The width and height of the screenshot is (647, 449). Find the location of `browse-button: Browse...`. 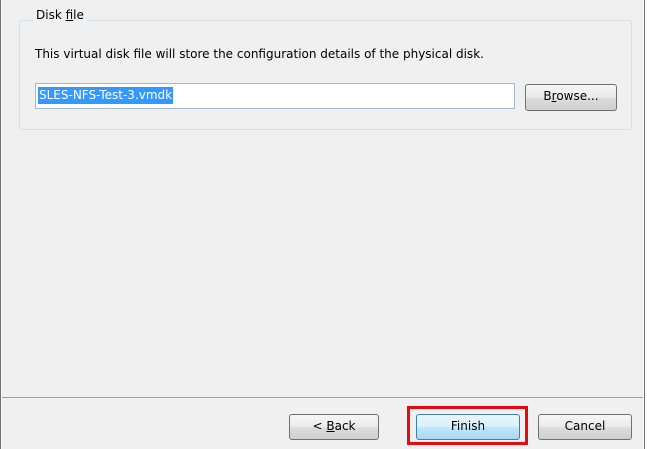

browse-button: Browse... is located at coordinates (571, 97).